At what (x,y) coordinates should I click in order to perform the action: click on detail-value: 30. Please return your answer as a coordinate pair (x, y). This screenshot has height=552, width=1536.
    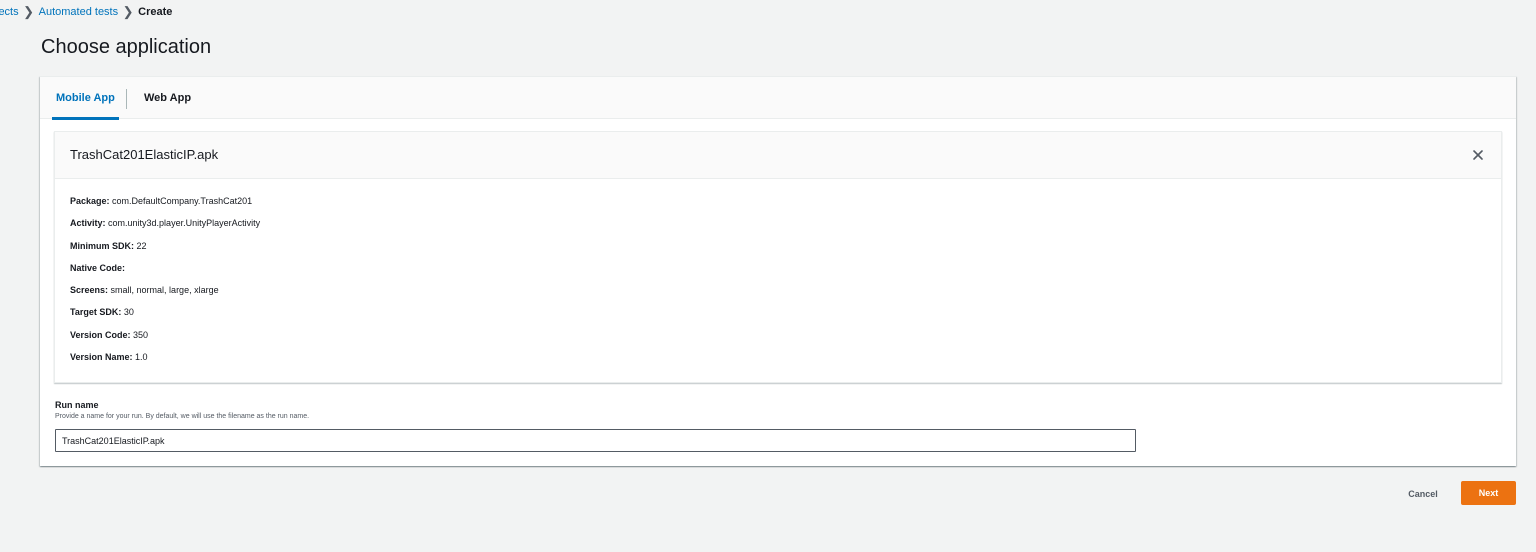
    Looking at the image, I should click on (128, 312).